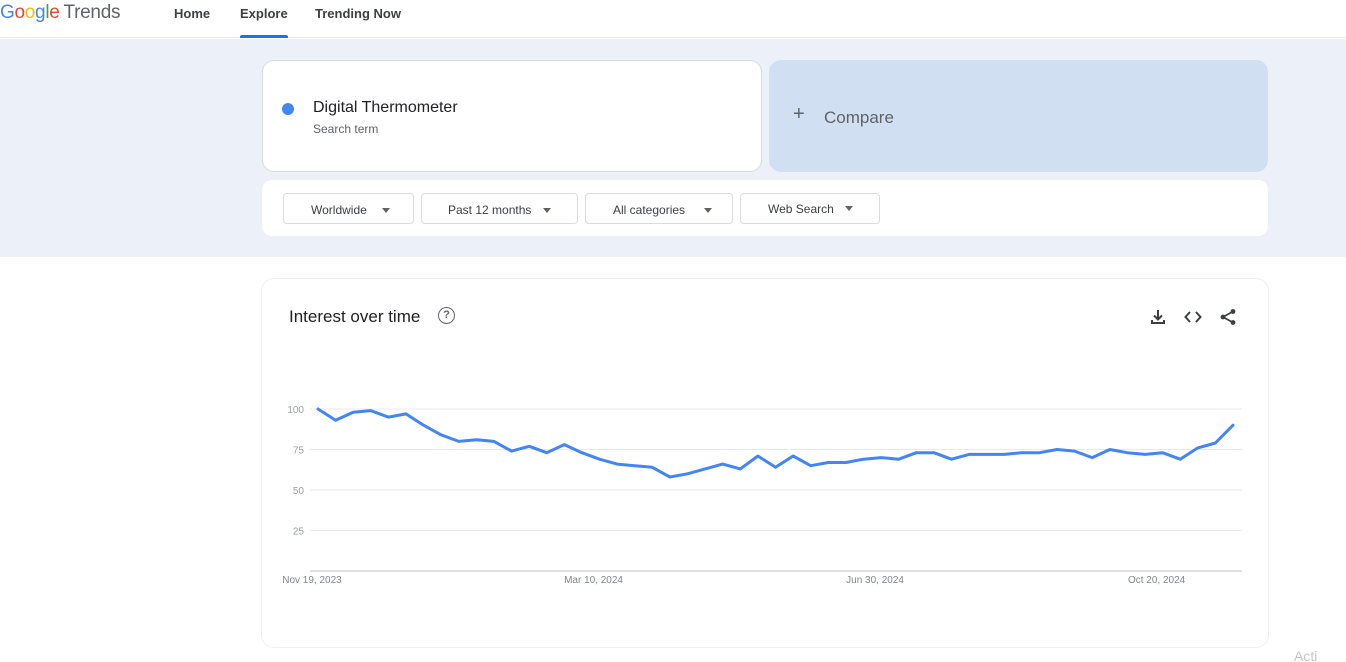 The height and width of the screenshot is (662, 1346). Describe the element at coordinates (875, 580) in the screenshot. I see `x-tick-label: Jun 30, 2024` at that location.